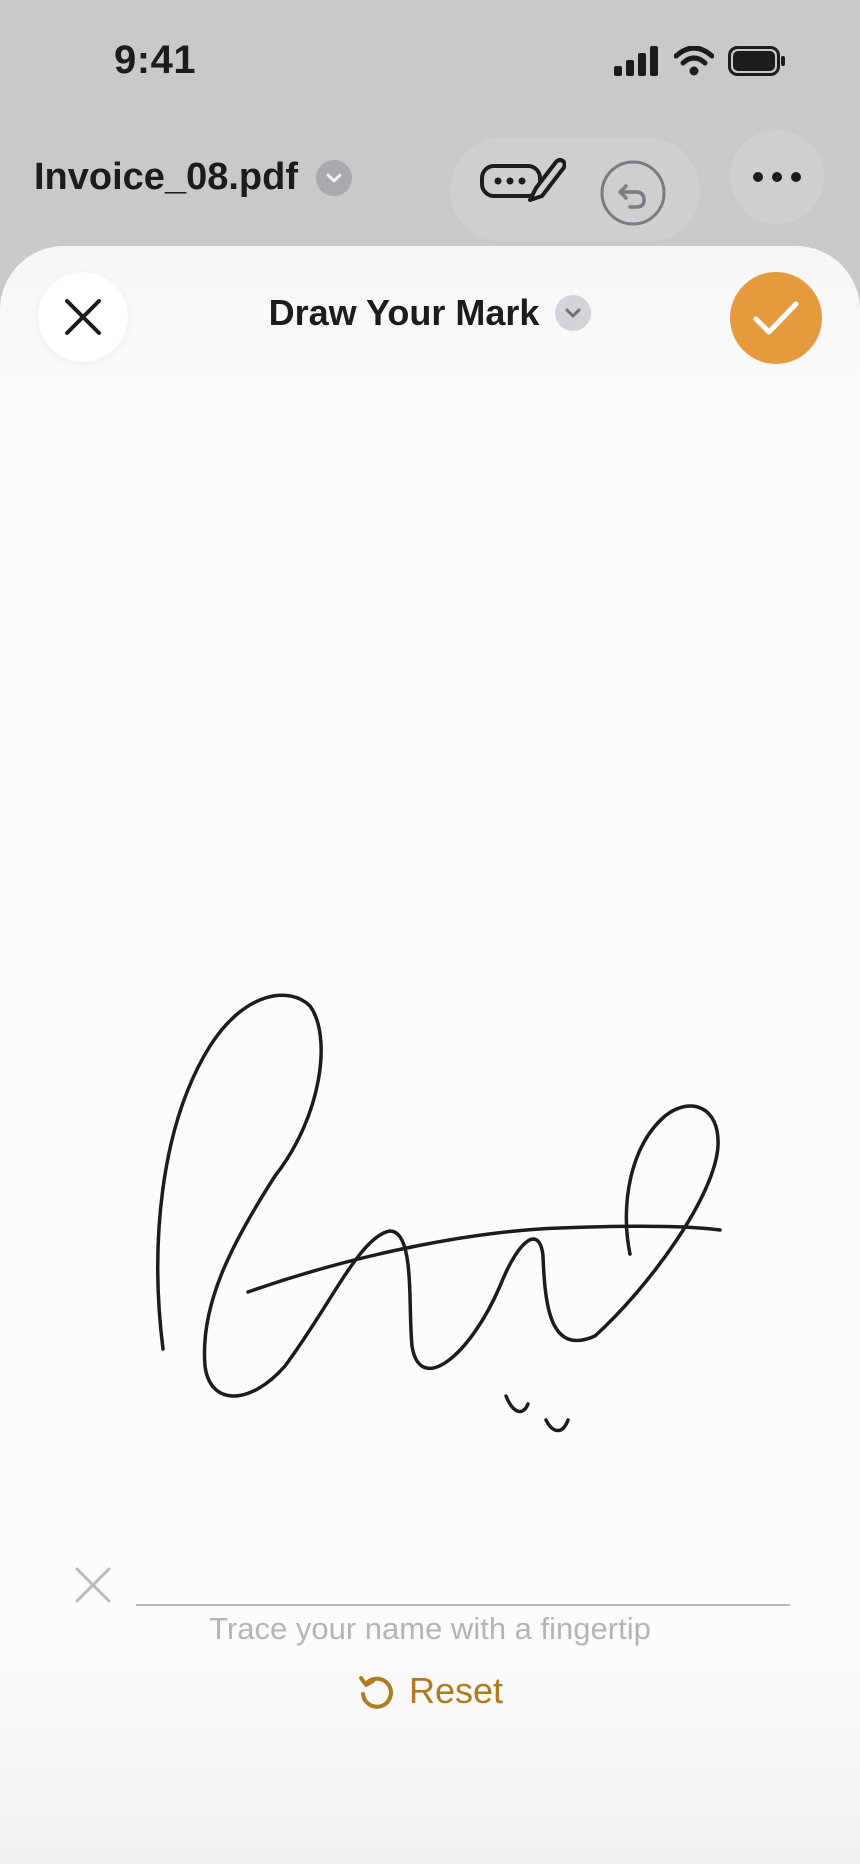  What do you see at coordinates (375, 1692) in the screenshot?
I see `reset-icon` at bounding box center [375, 1692].